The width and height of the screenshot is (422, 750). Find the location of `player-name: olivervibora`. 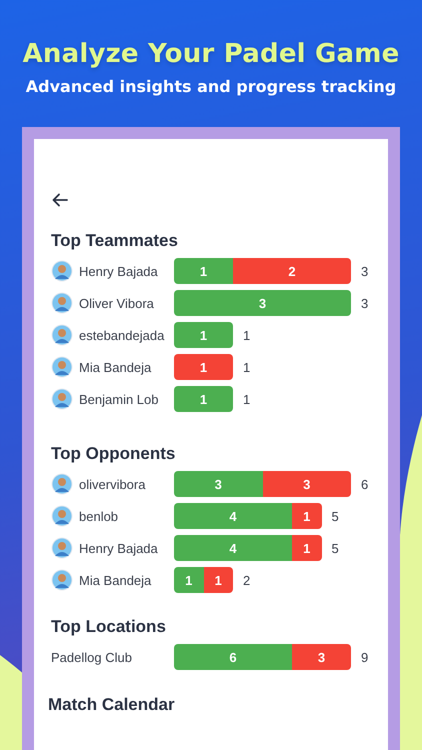

player-name: olivervibora is located at coordinates (112, 484).